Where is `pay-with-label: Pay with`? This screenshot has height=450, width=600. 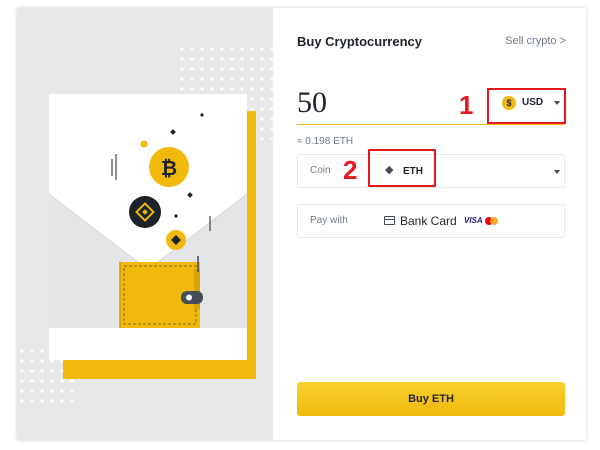 pay-with-label: Pay with is located at coordinates (329, 220).